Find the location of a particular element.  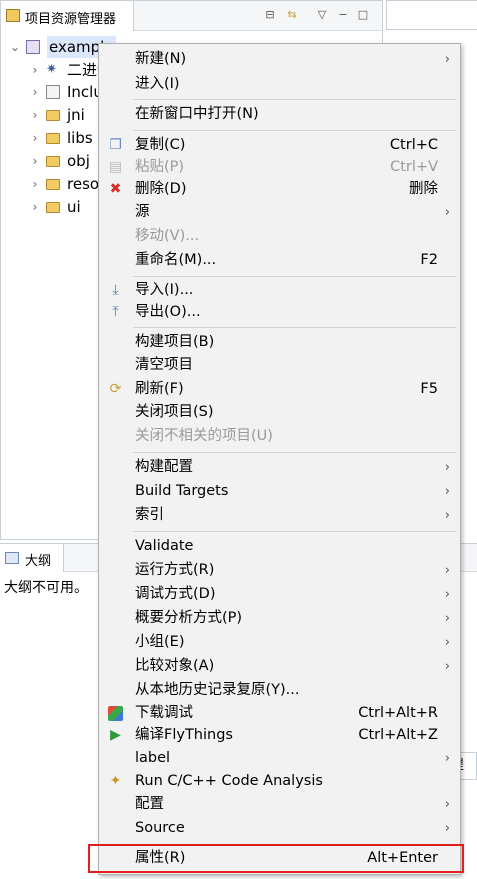

menu-item-download-debug: 下载调试 Ctrl+Alt+R is located at coordinates (279, 713).